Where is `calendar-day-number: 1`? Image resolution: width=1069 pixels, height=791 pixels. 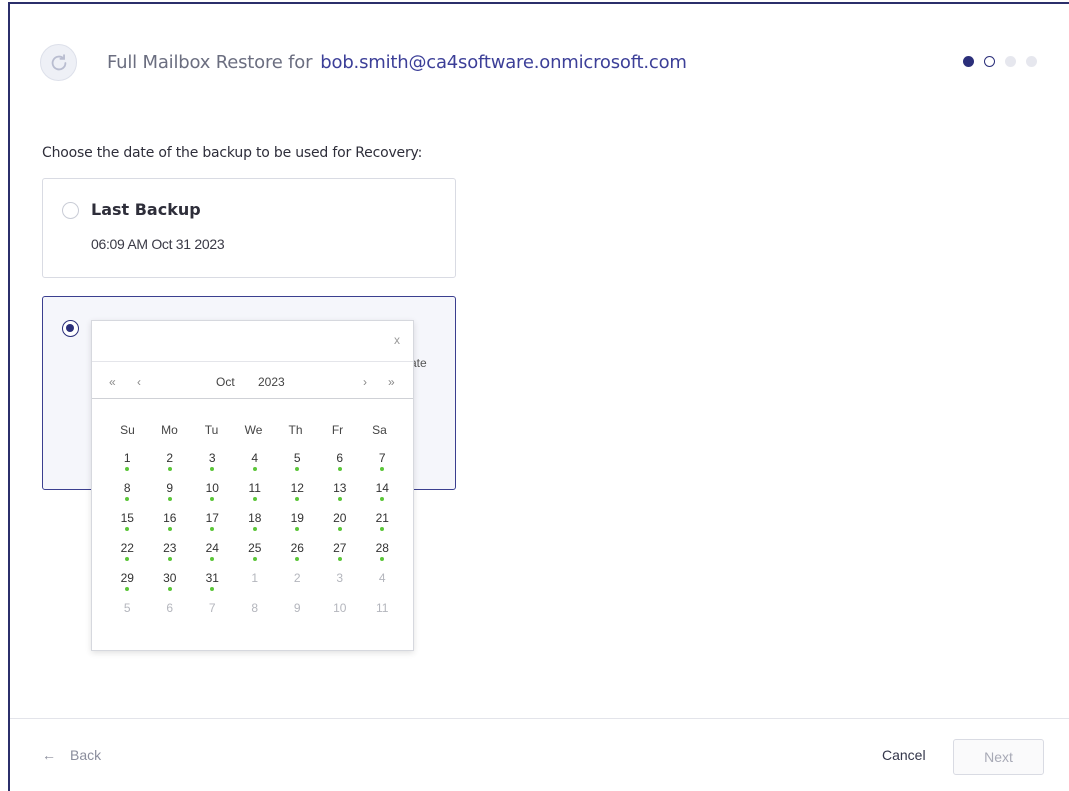
calendar-day-number: 1 is located at coordinates (127, 458).